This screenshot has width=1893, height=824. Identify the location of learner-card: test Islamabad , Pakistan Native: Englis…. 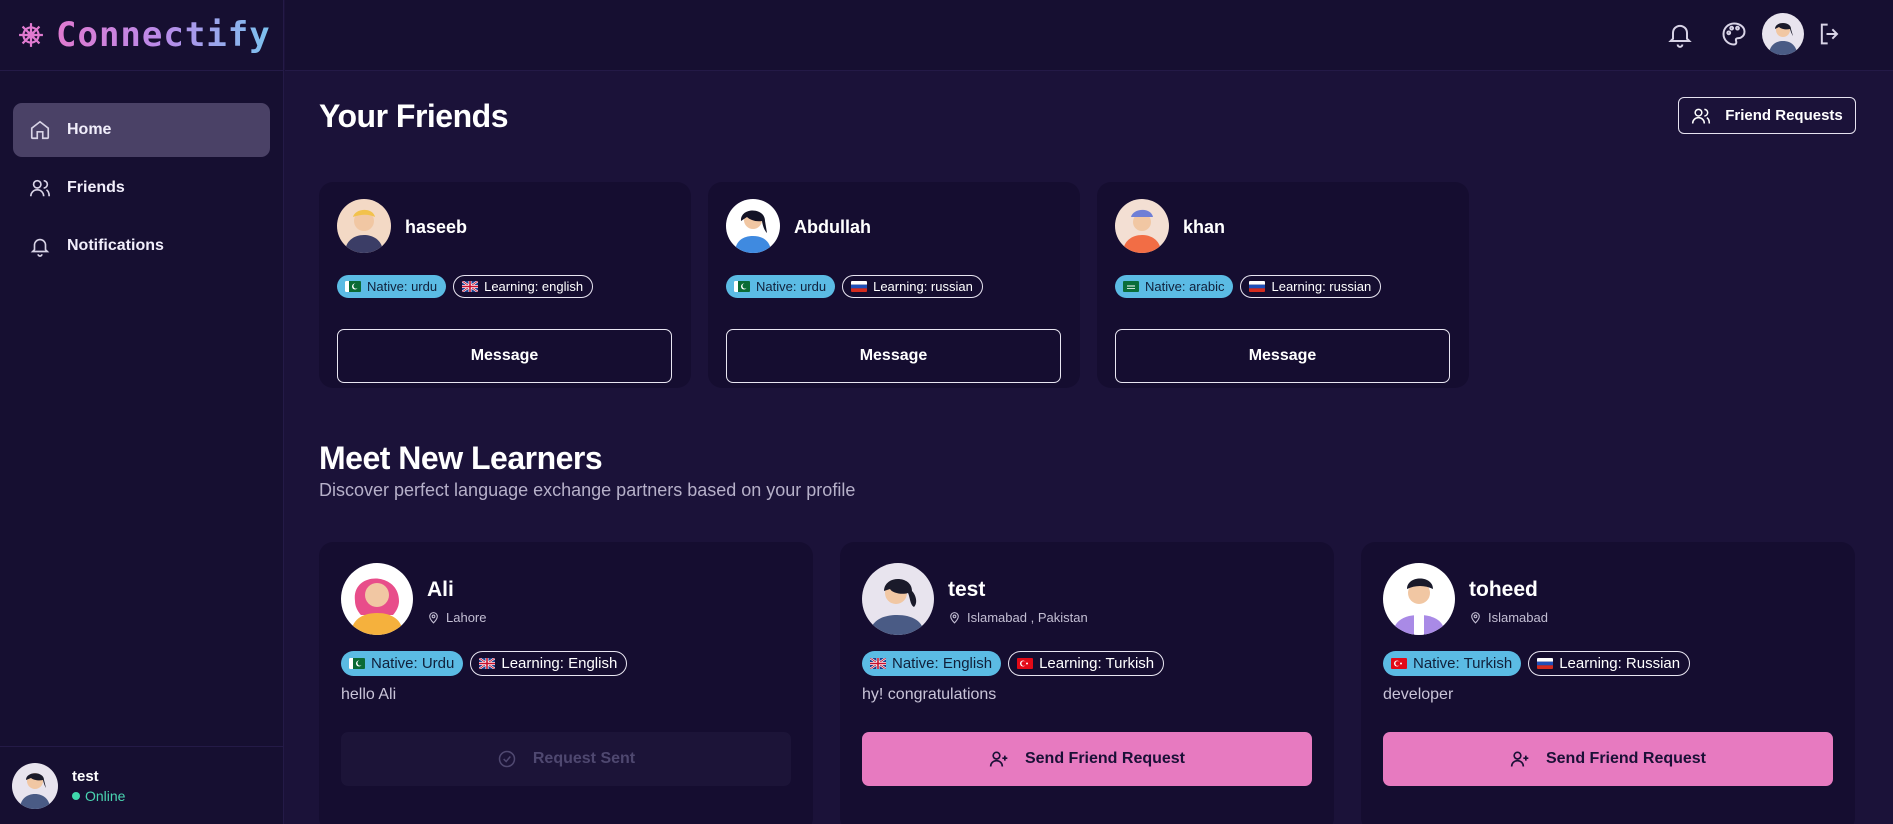
(1087, 683).